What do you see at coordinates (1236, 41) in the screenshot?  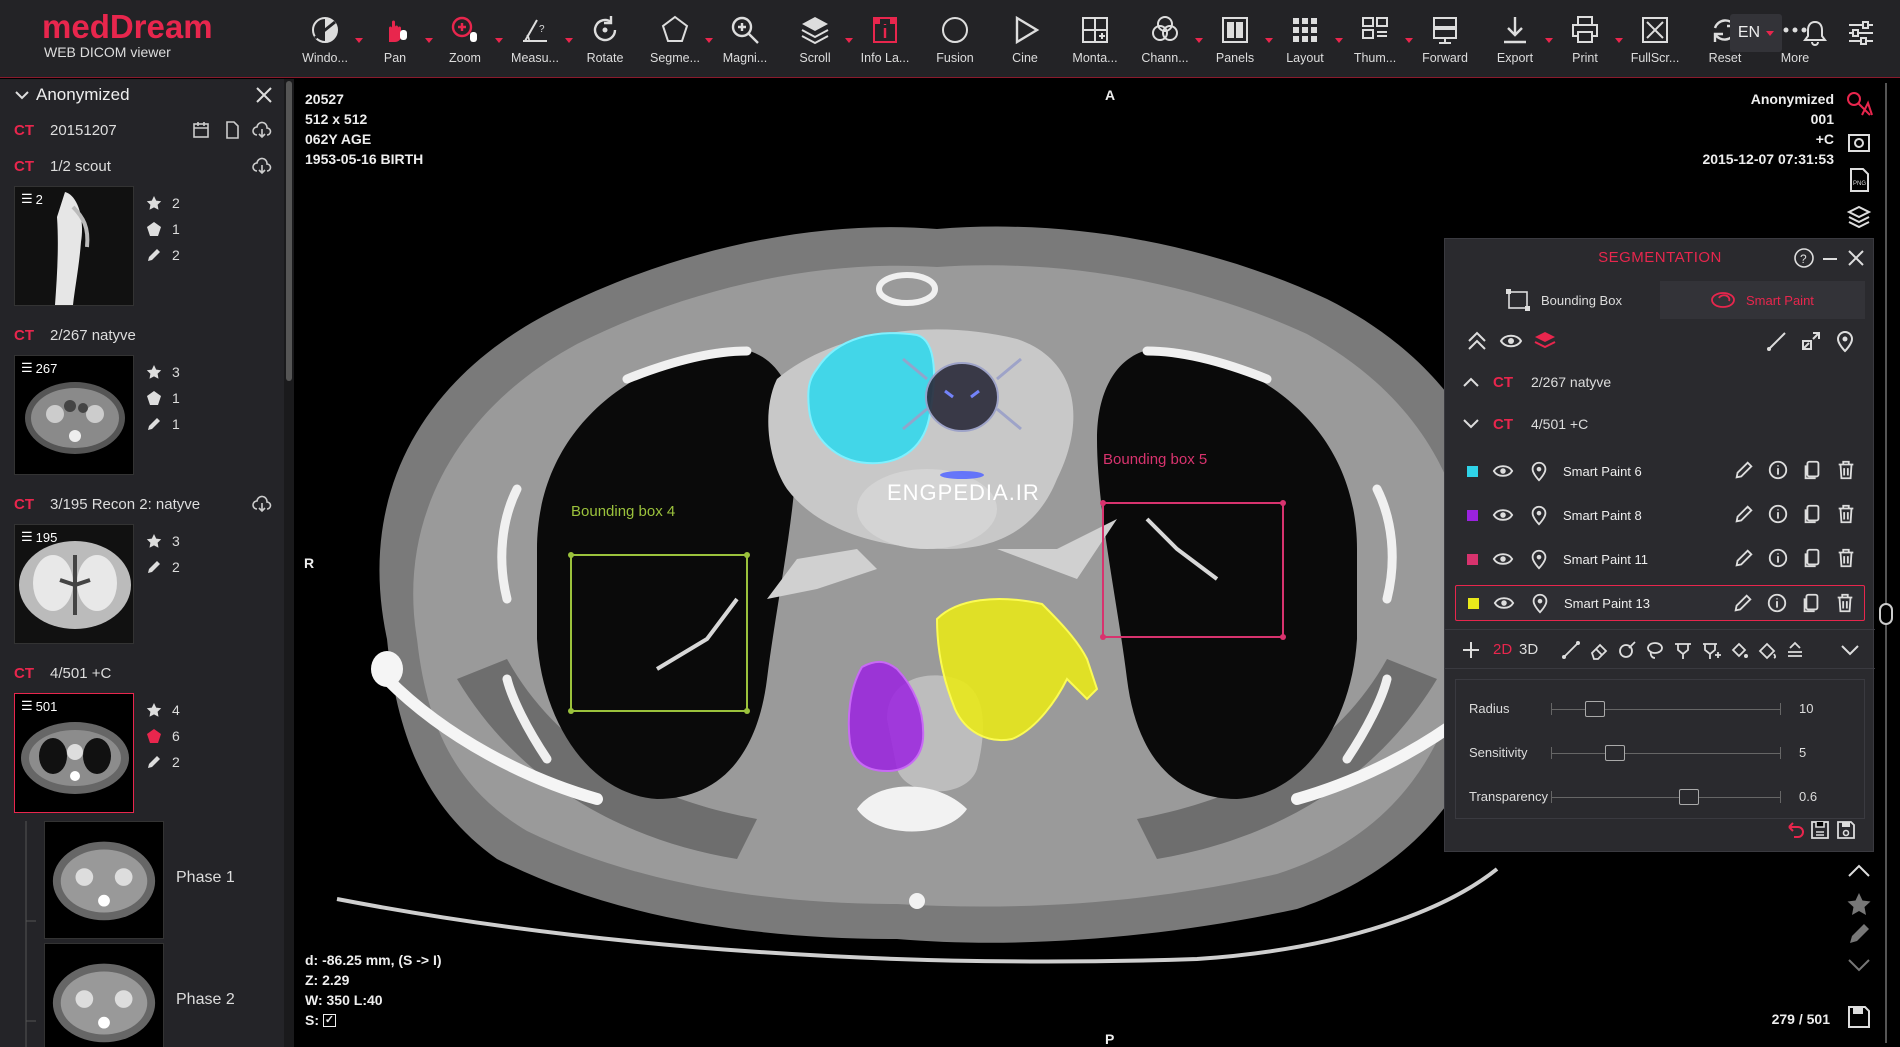 I see `tool-panels-button: Panels` at bounding box center [1236, 41].